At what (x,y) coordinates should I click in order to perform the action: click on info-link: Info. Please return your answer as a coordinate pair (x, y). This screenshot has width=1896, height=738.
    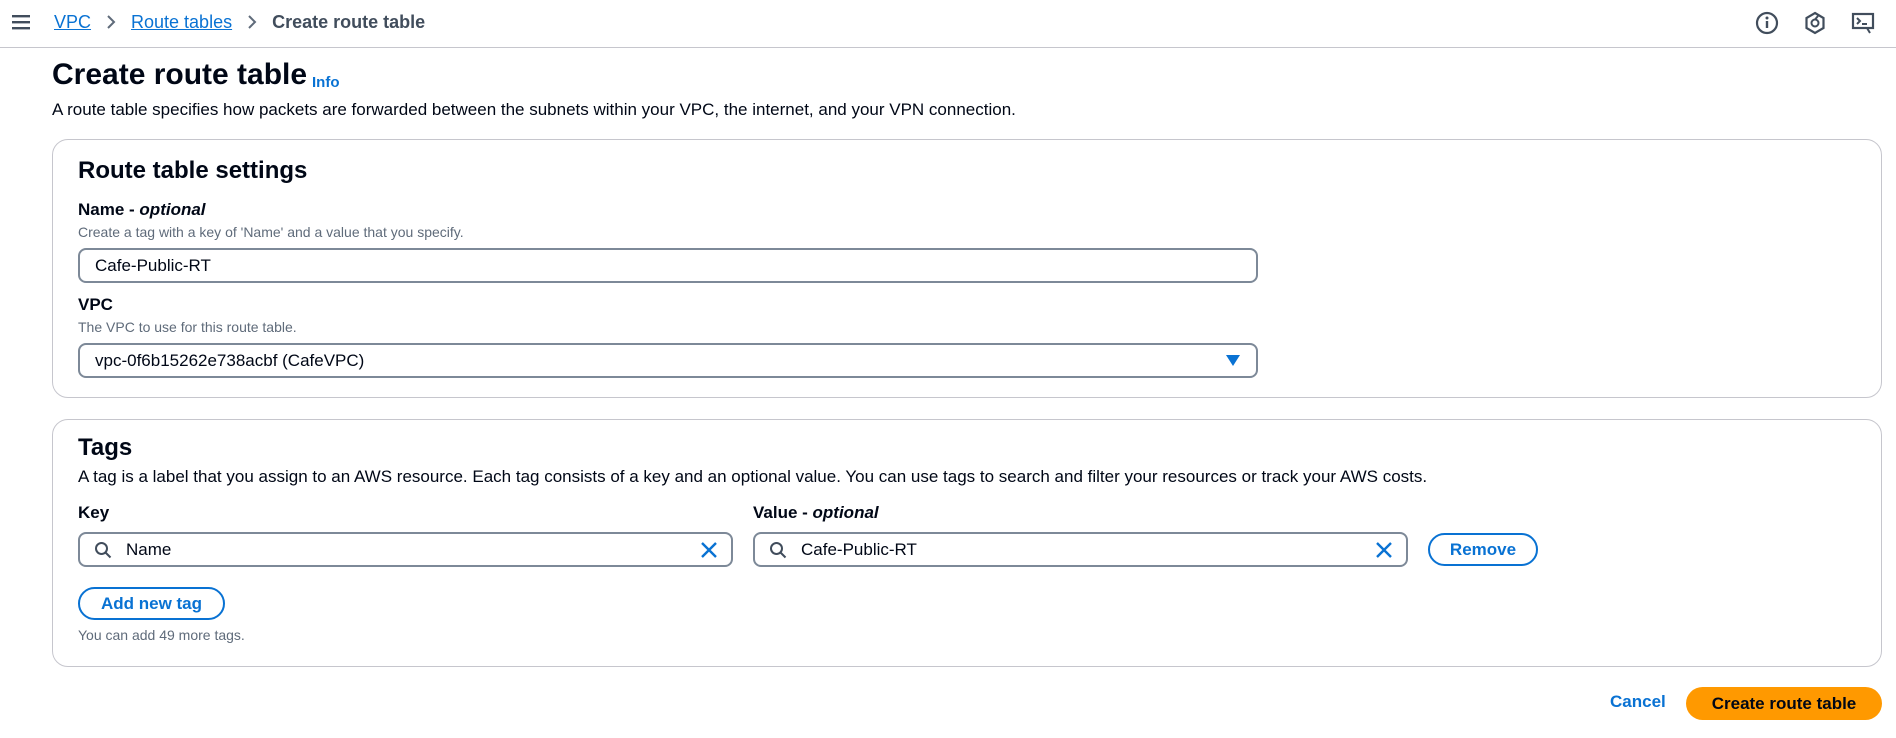
    Looking at the image, I should click on (326, 82).